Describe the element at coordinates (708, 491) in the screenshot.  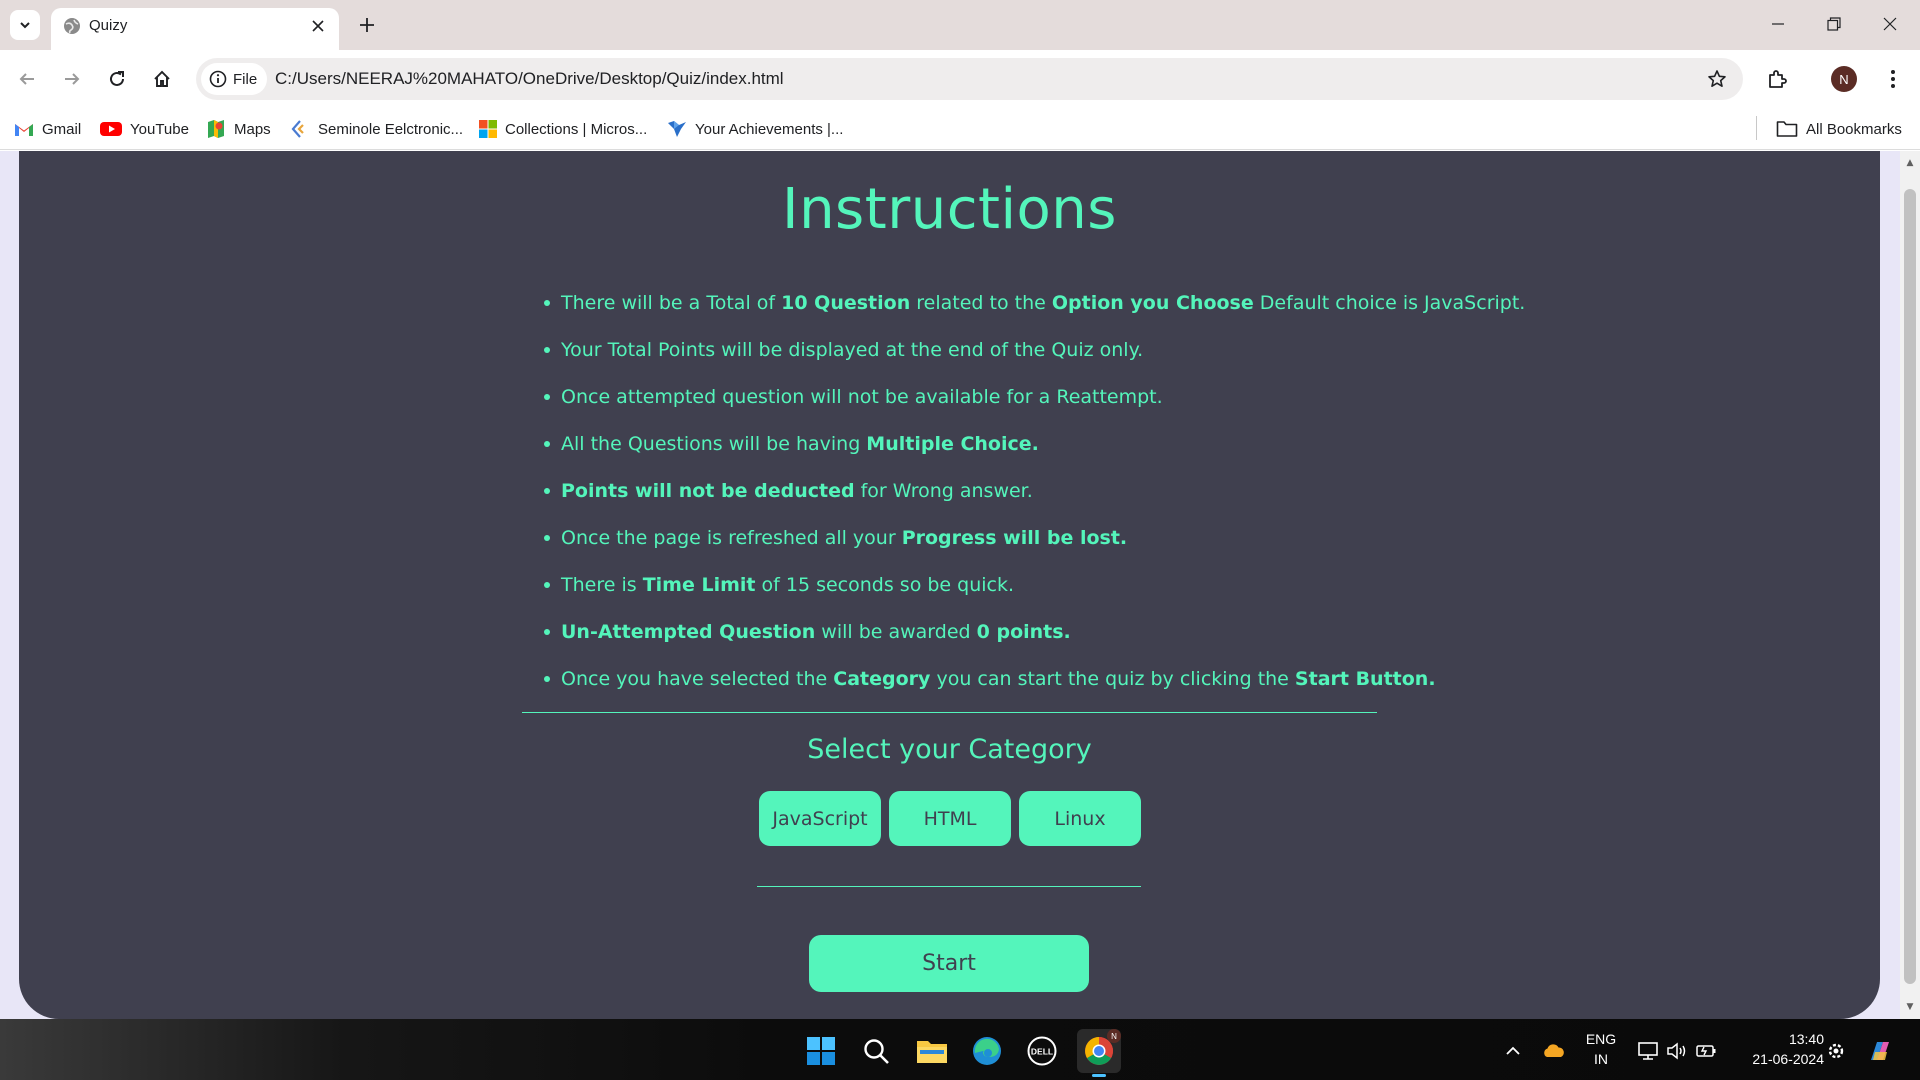
I see `instruction-emphasis: Points will not be deducted` at that location.